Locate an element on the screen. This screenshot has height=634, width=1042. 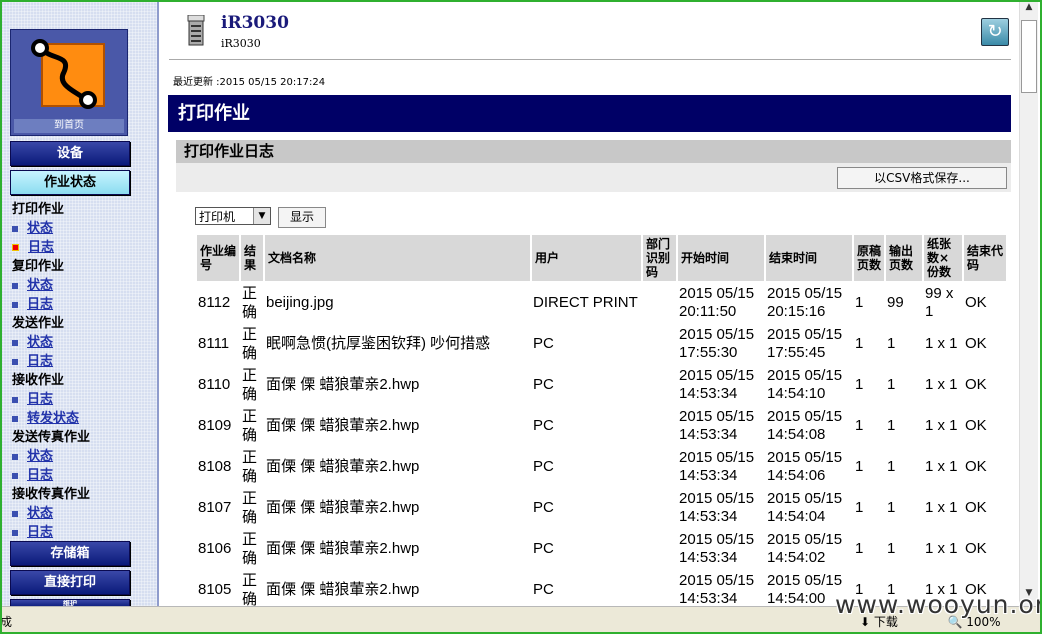
divider is located at coordinates (590, 59).